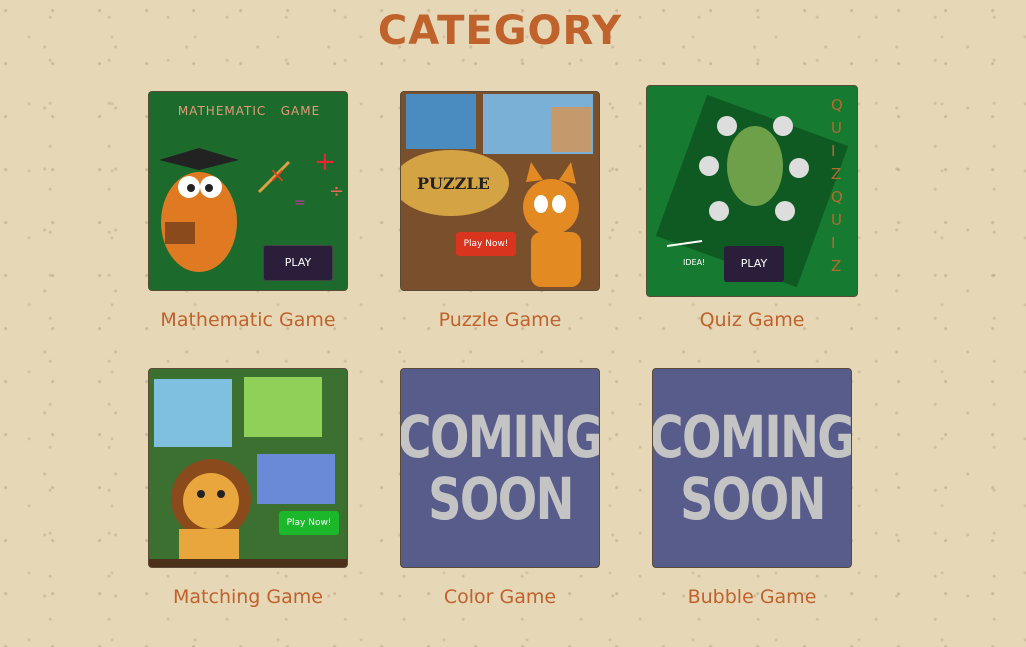 The image size is (1026, 647). I want to click on bubble-game-thumbnail: COMING SOON, so click(752, 468).